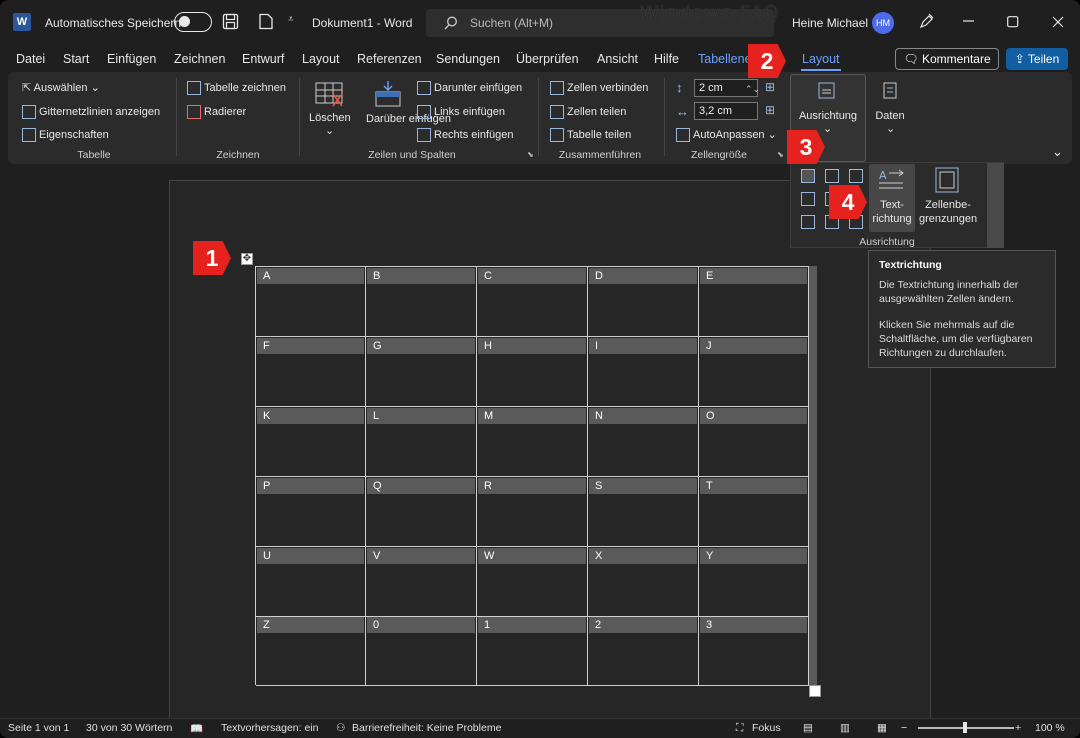 The height and width of the screenshot is (738, 1080). What do you see at coordinates (129, 728) in the screenshot?
I see `word-count: 30 von 30 Wörtern` at bounding box center [129, 728].